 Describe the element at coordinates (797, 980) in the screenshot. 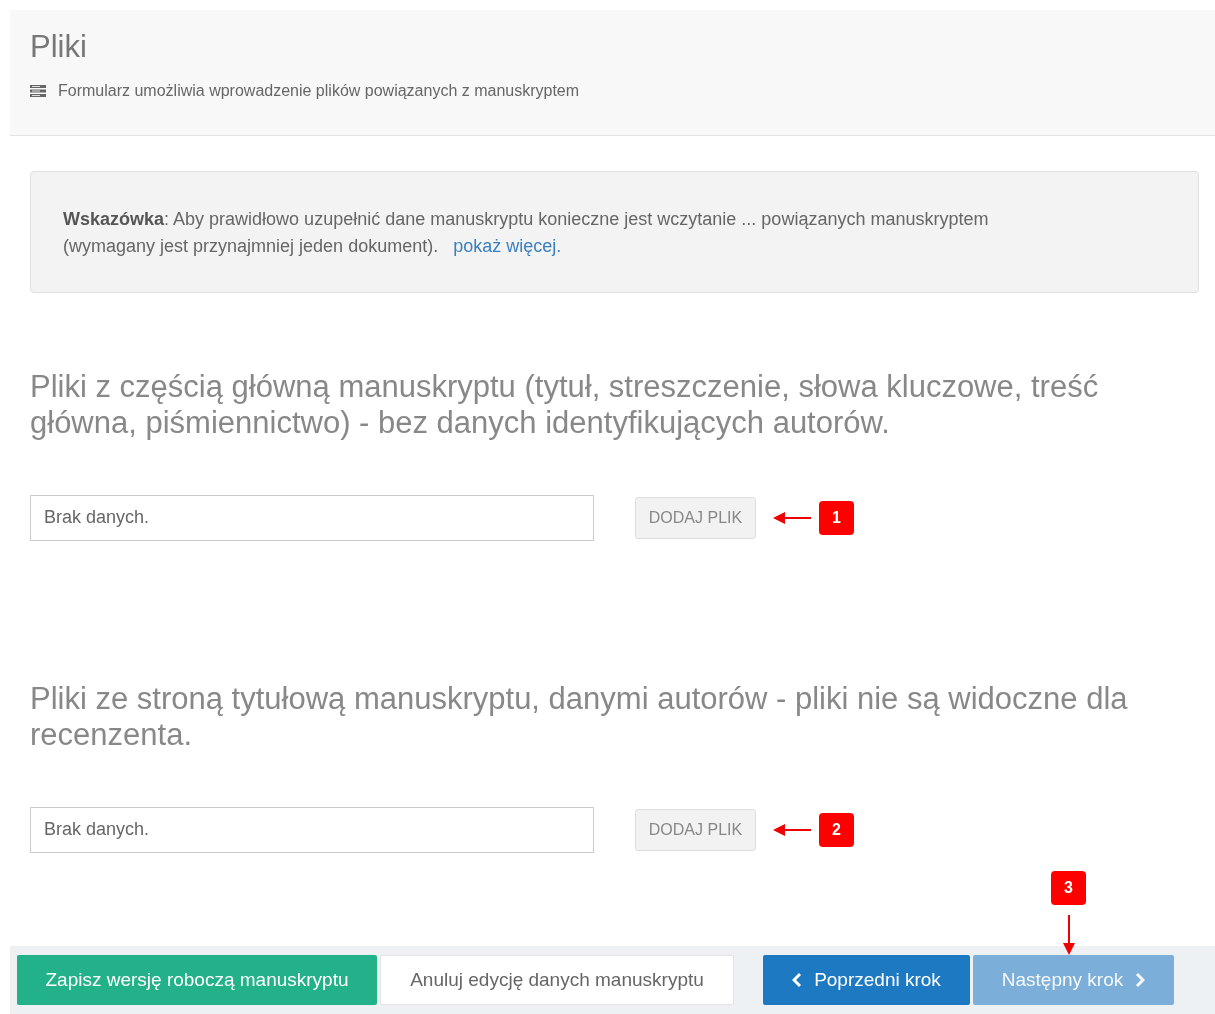

I see `chevron-left-icon` at that location.